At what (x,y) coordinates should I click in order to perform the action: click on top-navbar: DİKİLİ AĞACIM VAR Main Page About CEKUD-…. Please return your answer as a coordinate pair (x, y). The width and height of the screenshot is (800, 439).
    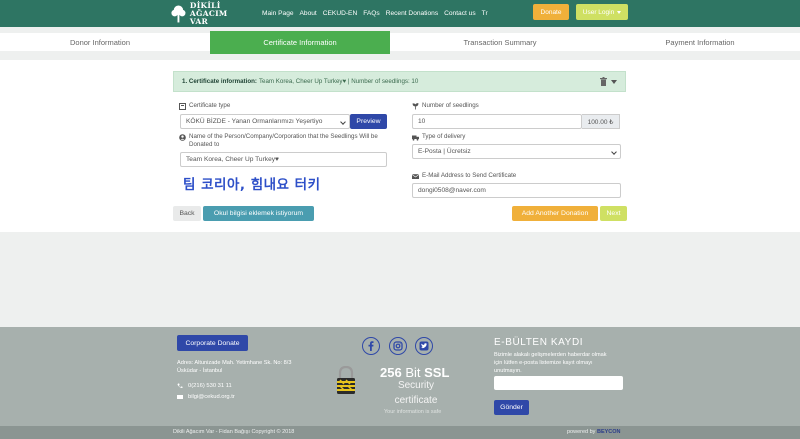
    Looking at the image, I should click on (400, 13).